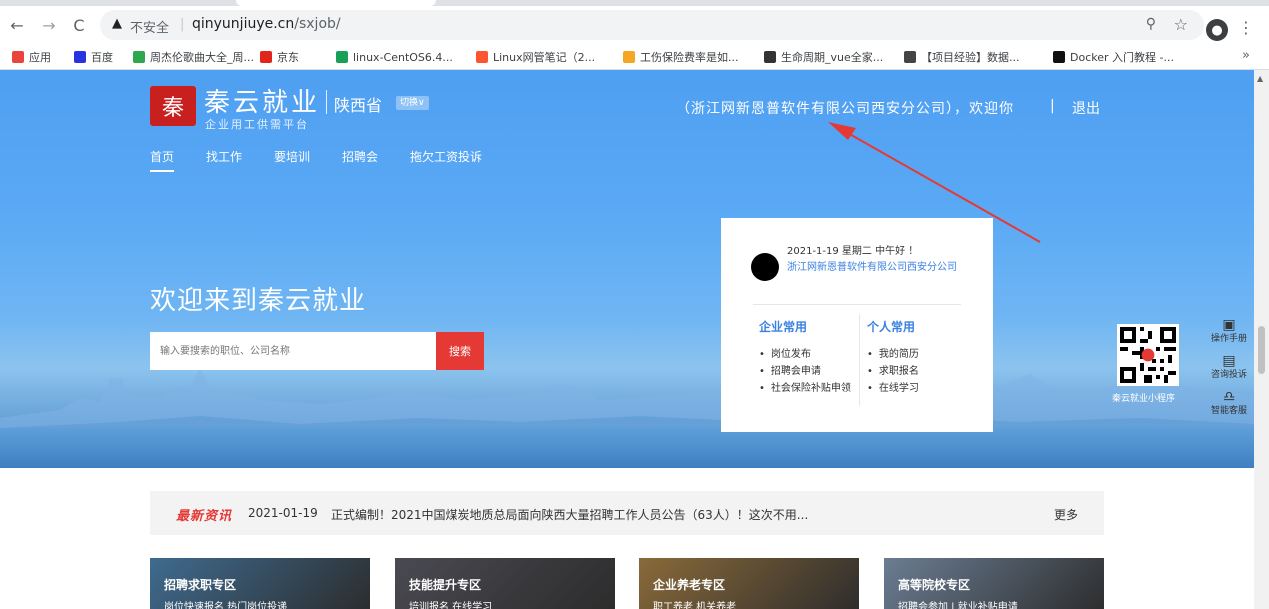  What do you see at coordinates (1066, 514) in the screenshot?
I see `news-more-link: 更多` at bounding box center [1066, 514].